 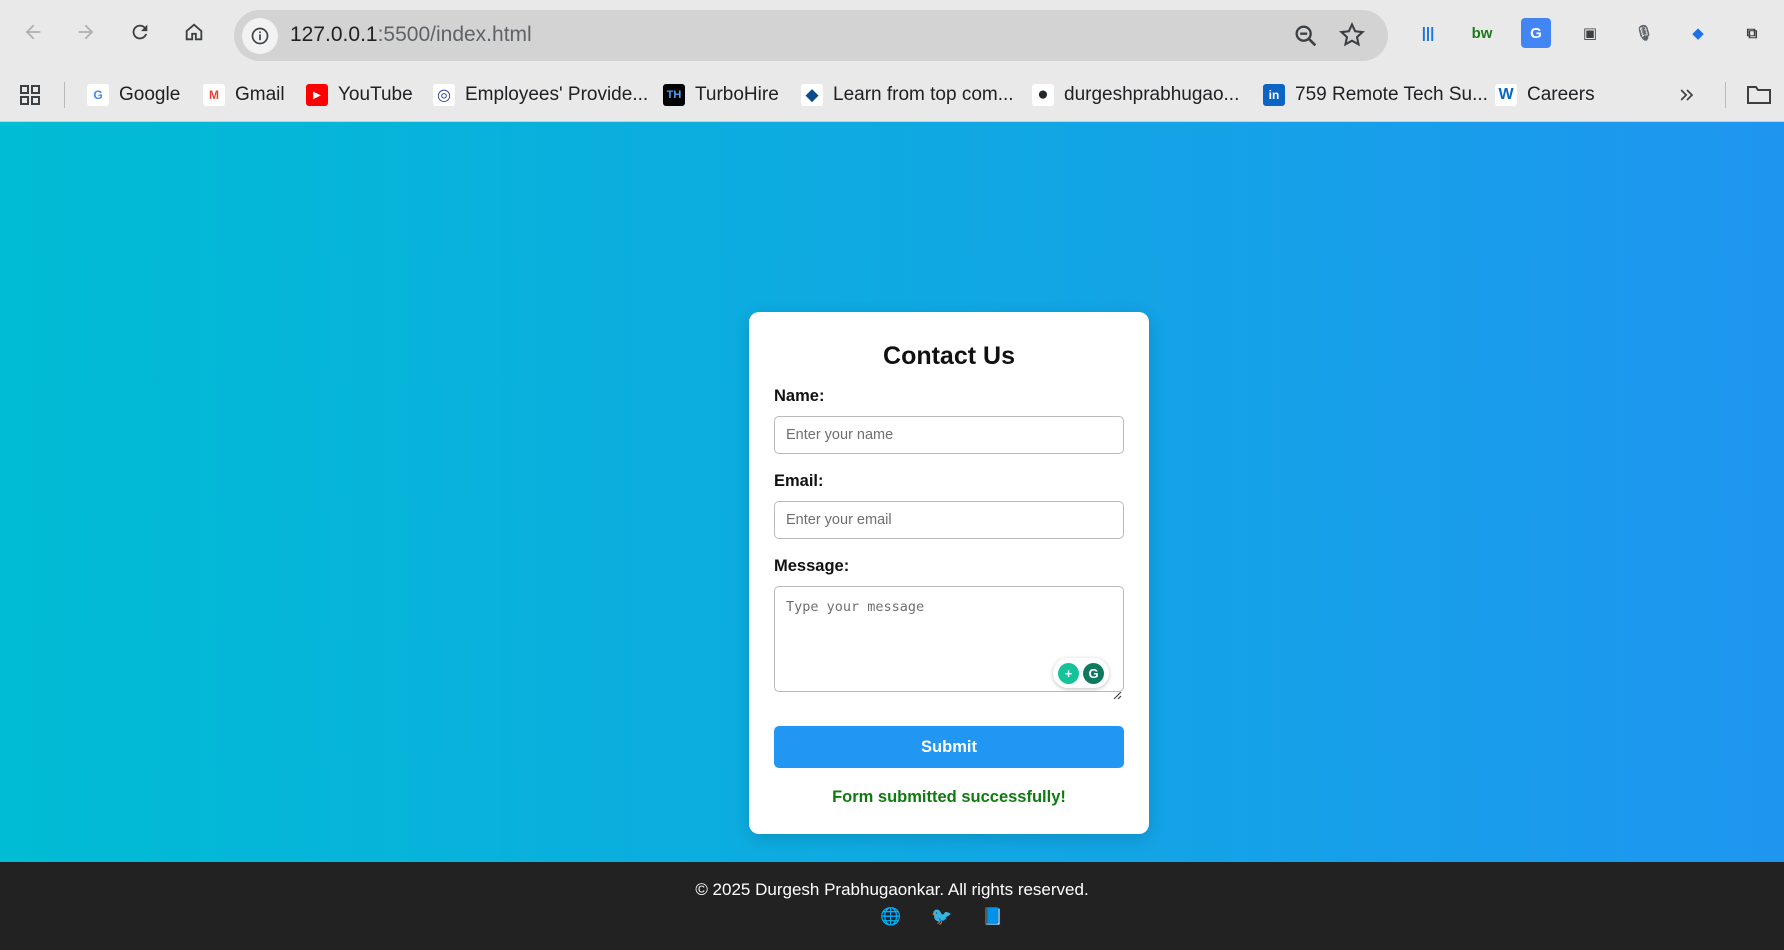 I want to click on address-url: 127.0.0.1:5500/index.html, so click(x=411, y=35).